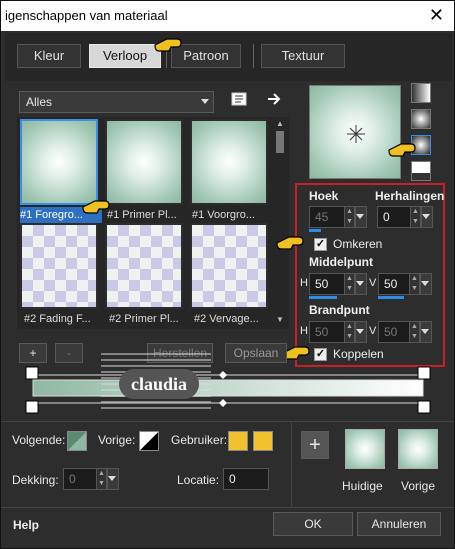 The image size is (455, 549). Describe the element at coordinates (373, 331) in the screenshot. I see `focal-v-letter: V` at that location.